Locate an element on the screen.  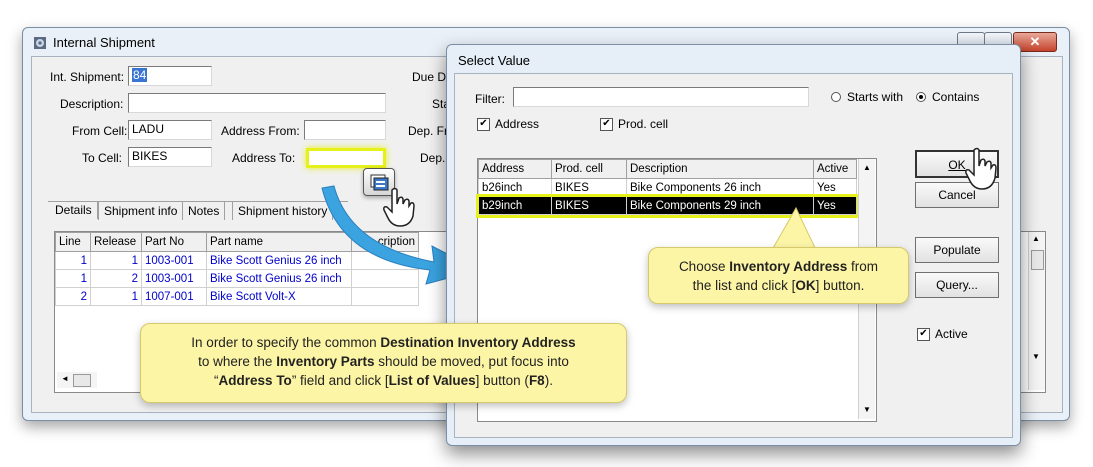
hand-cursor-icon is located at coordinates (981, 168).